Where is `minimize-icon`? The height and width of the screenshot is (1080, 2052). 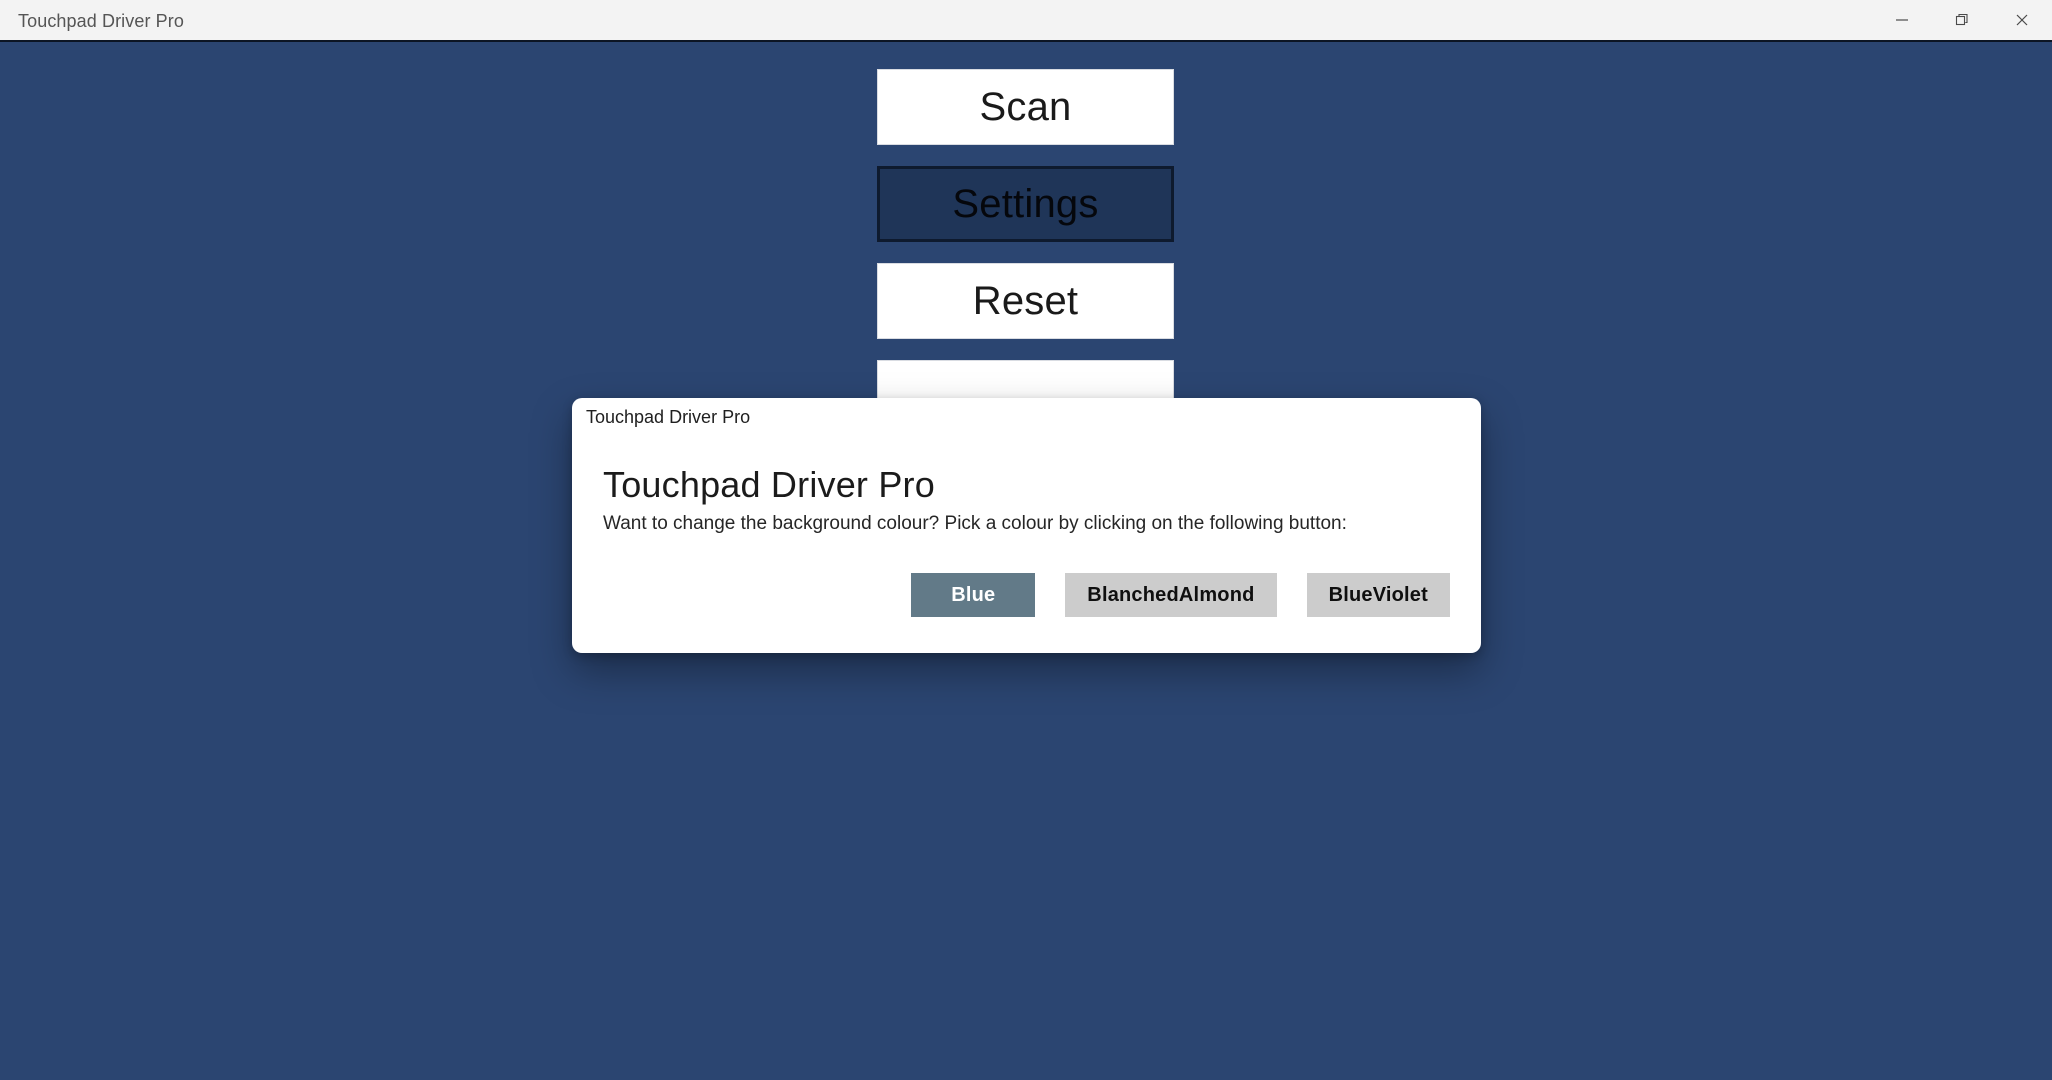 minimize-icon is located at coordinates (1902, 20).